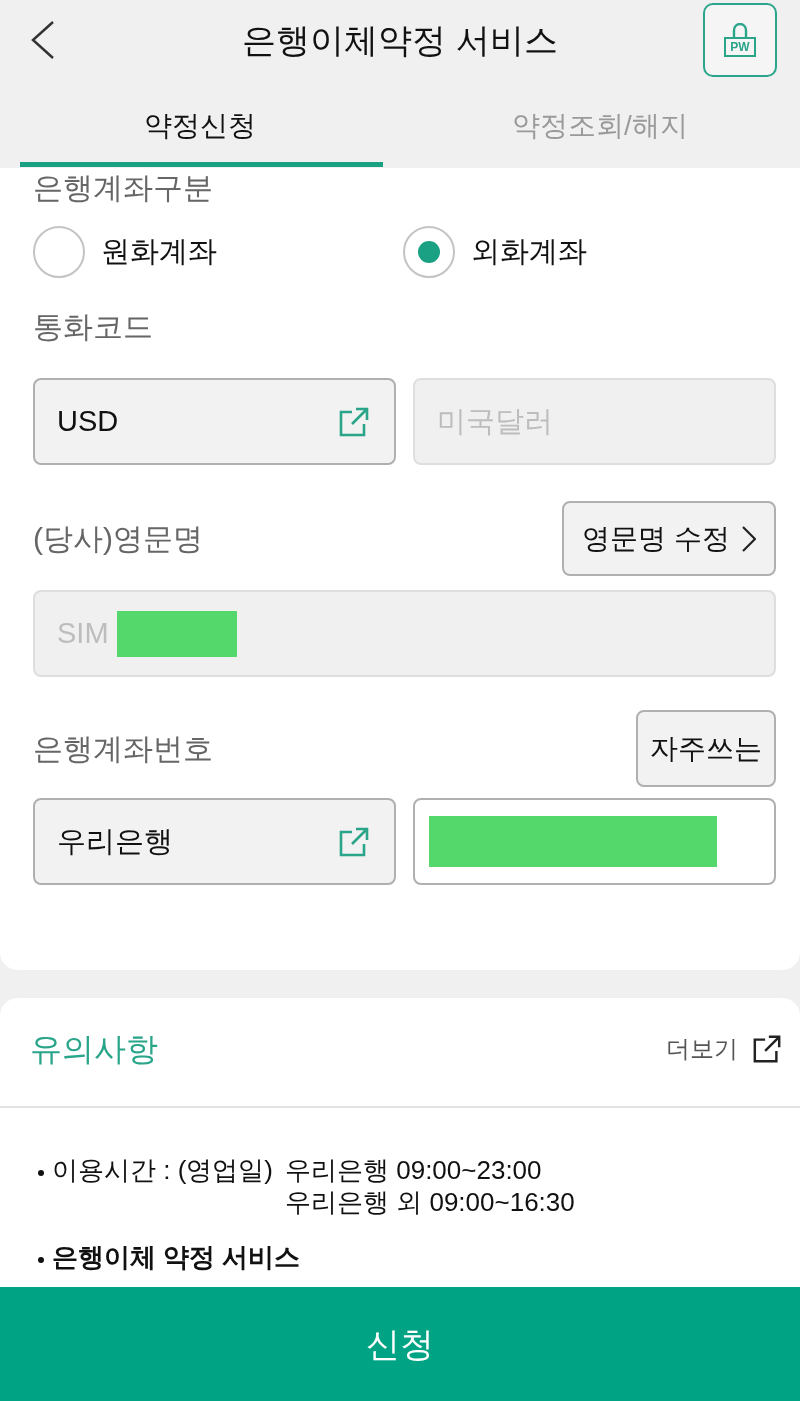 This screenshot has width=800, height=1401. Describe the element at coordinates (430, 1202) in the screenshot. I see `notice-text: 우리은행 외 09:00~16:30` at that location.